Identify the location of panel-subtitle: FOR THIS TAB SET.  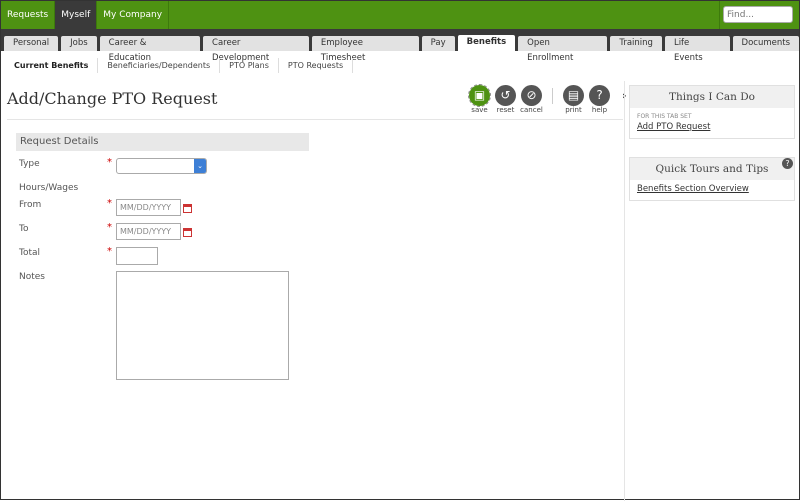
(664, 116).